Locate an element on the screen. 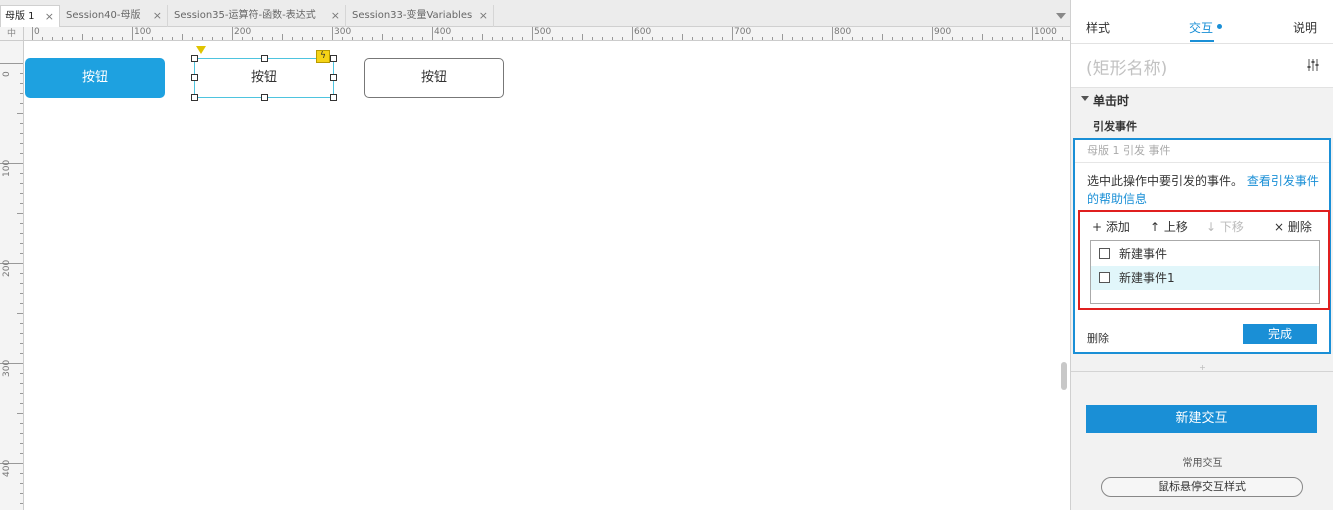 The image size is (1333, 510). list-item: 新建事件1 is located at coordinates (1205, 278).